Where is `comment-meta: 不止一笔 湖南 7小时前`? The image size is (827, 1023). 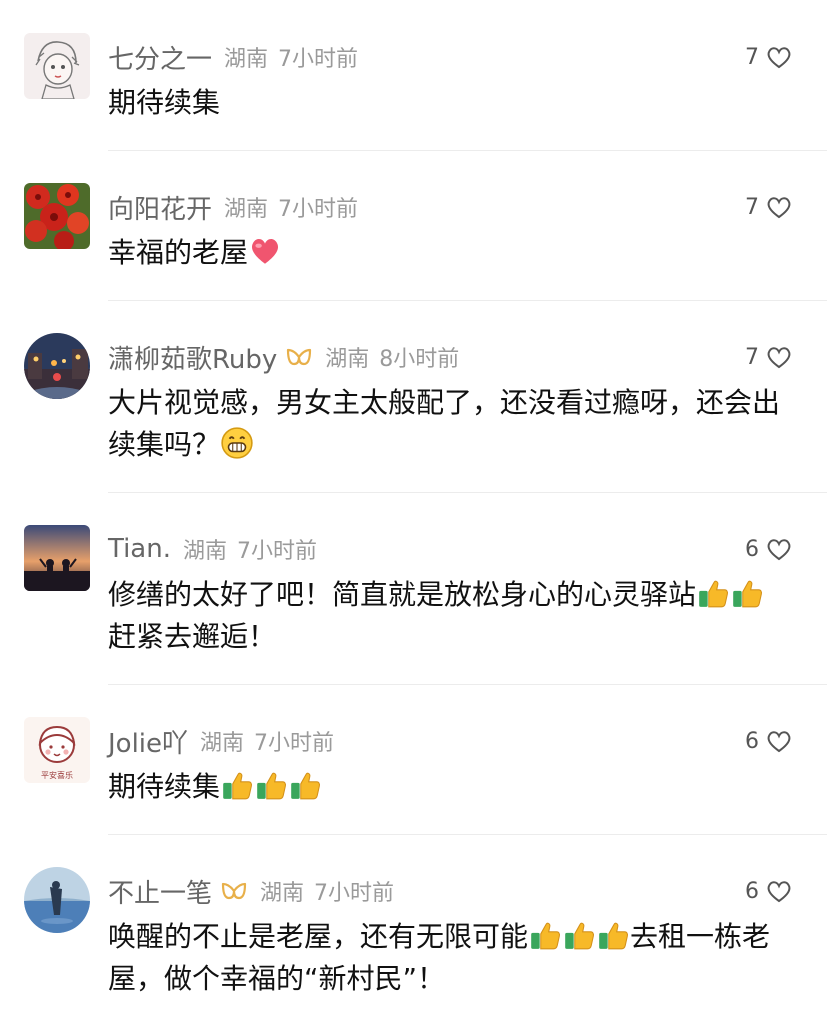
comment-meta: 不止一笔 湖南 7小时前 is located at coordinates (251, 891).